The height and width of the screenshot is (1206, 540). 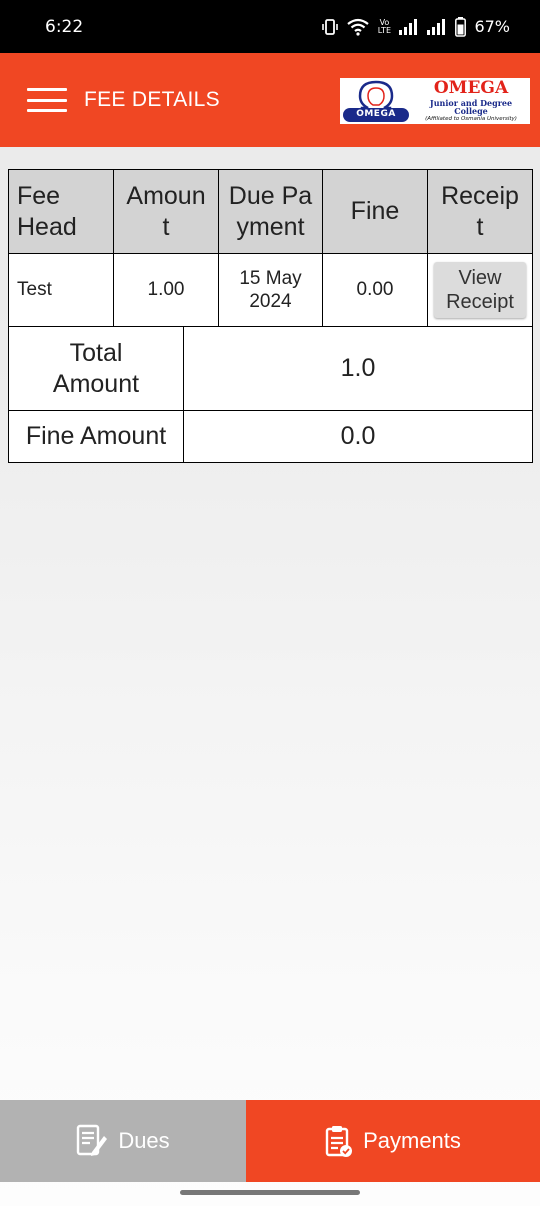 What do you see at coordinates (384, 26) in the screenshot?
I see `volte-label: Vo LTE` at bounding box center [384, 26].